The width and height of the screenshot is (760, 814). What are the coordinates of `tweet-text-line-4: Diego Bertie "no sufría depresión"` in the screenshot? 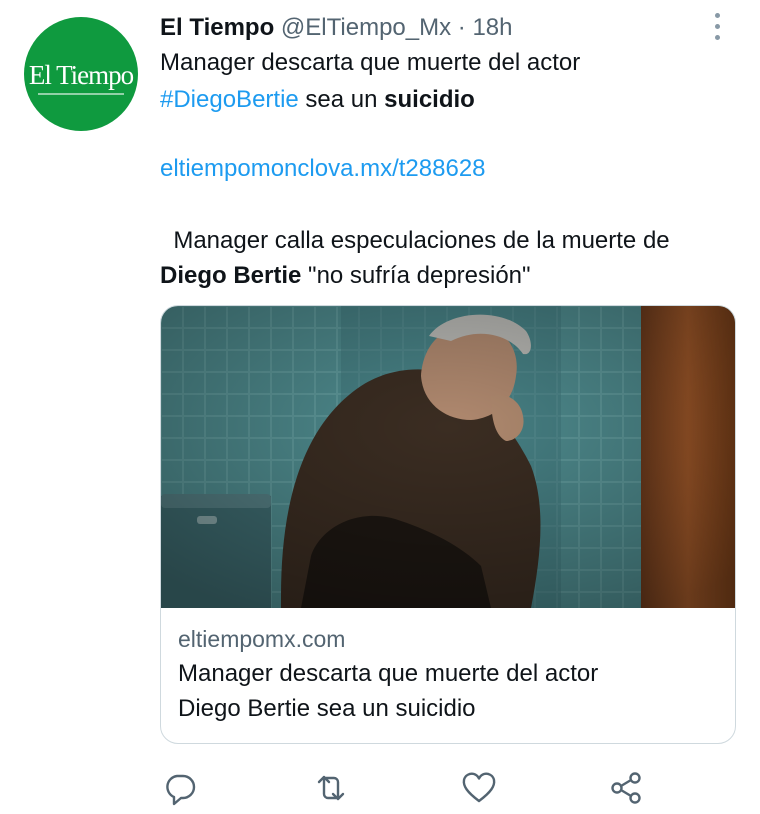 It's located at (345, 275).